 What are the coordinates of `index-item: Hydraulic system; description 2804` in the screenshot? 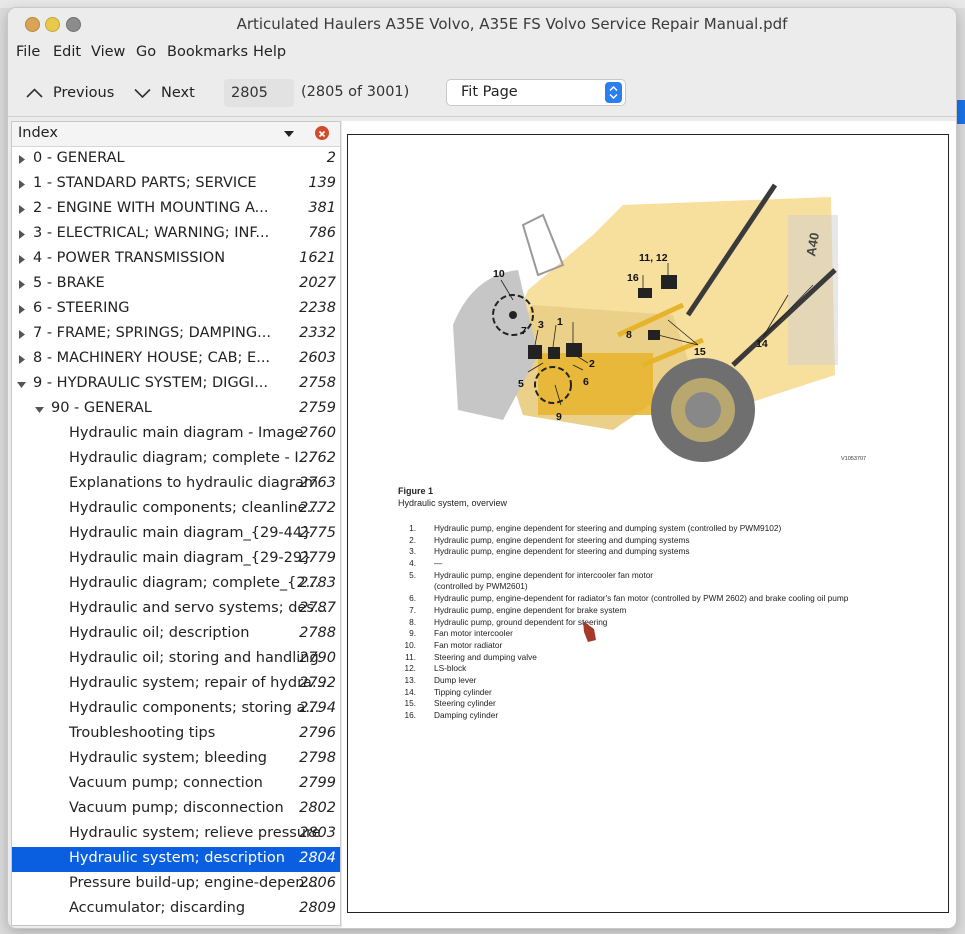 It's located at (176, 859).